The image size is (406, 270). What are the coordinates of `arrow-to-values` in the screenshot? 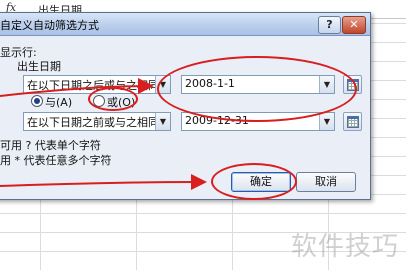 It's located at (77, 87).